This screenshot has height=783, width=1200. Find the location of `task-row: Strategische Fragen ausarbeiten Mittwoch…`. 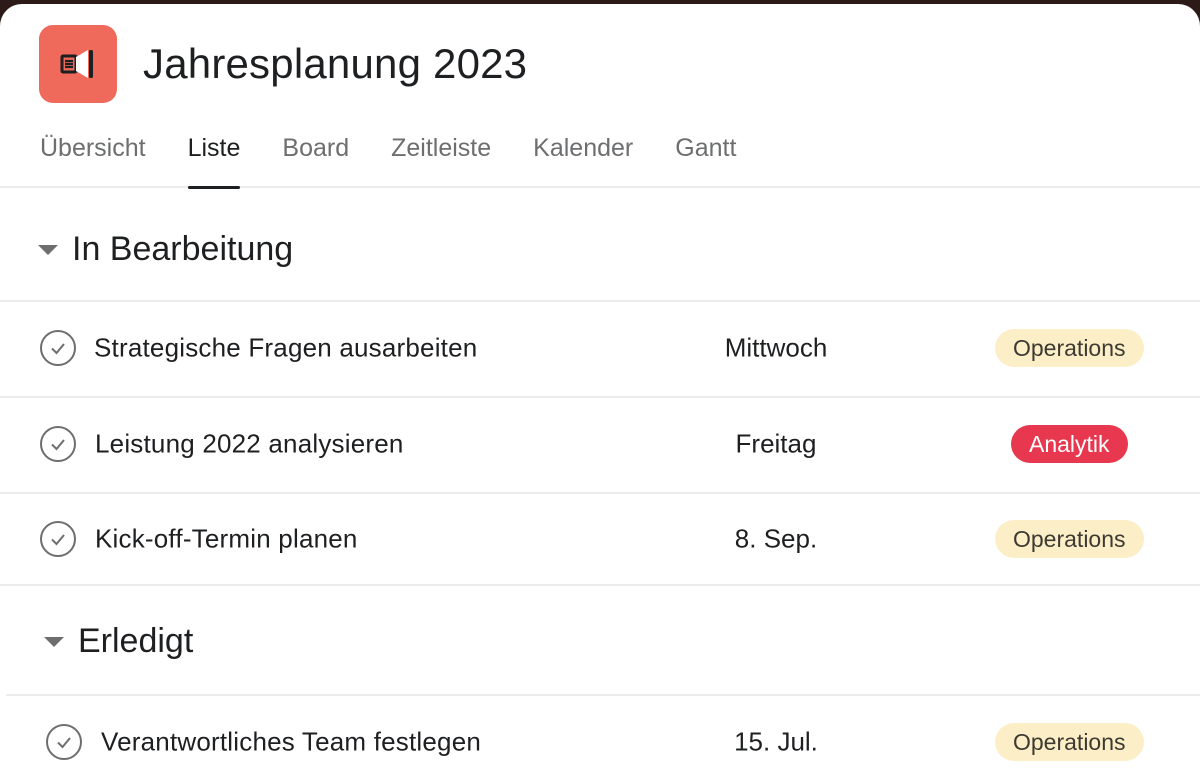

task-row: Strategische Fragen ausarbeiten Mittwoch… is located at coordinates (600, 347).